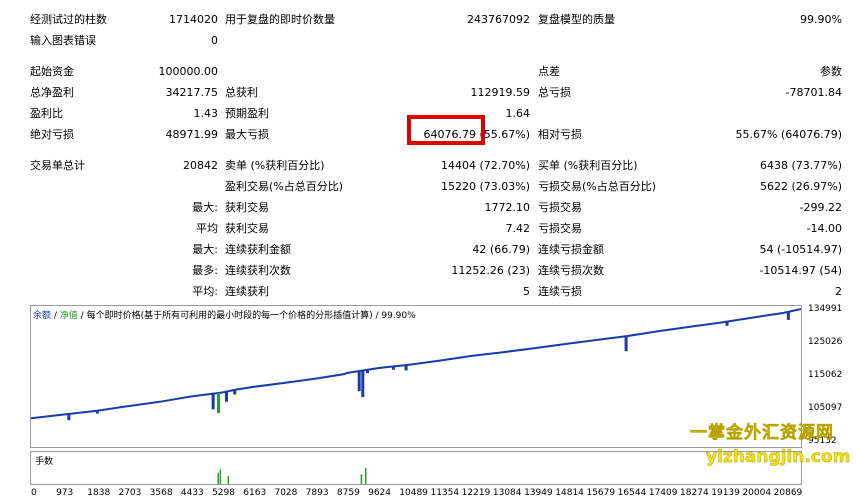 This screenshot has width=856, height=502. I want to click on maximal-losses-label: 连续亏损次数, so click(571, 270).